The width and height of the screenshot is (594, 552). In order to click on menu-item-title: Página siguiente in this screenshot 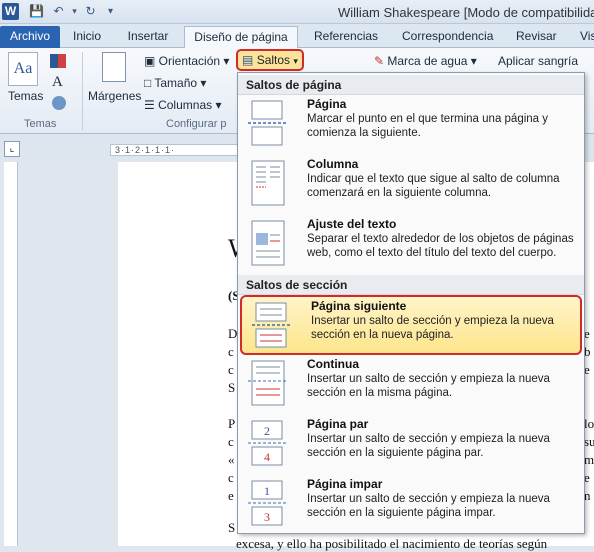, I will do `click(359, 306)`.